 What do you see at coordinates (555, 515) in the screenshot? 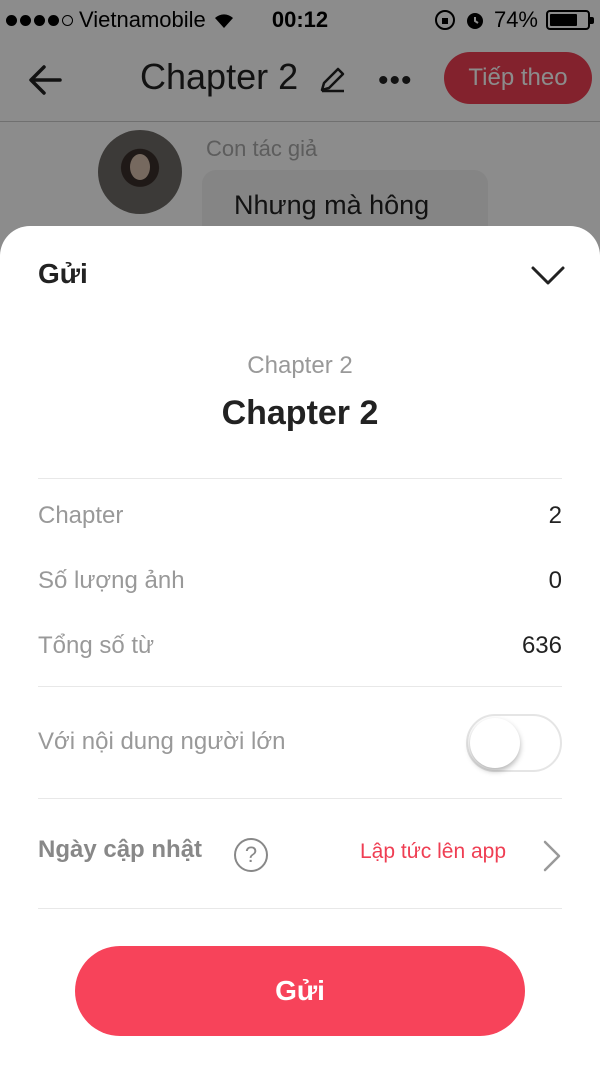
I see `stat-value: 2` at bounding box center [555, 515].